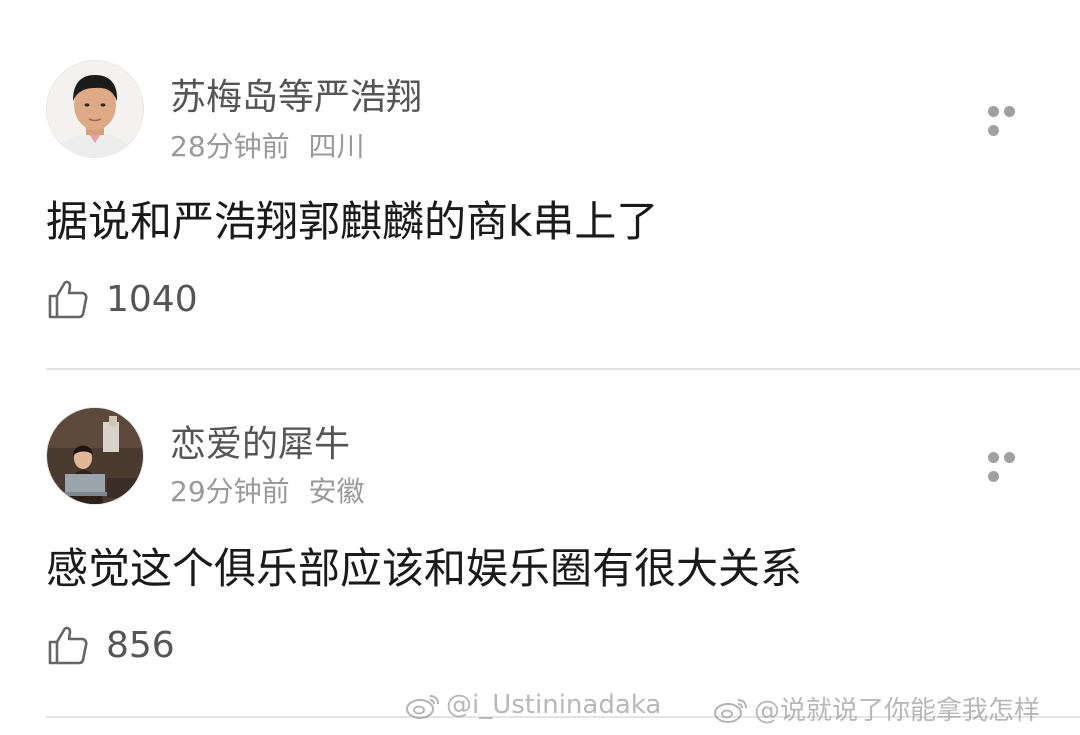  What do you see at coordinates (563, 369) in the screenshot?
I see `divider` at bounding box center [563, 369].